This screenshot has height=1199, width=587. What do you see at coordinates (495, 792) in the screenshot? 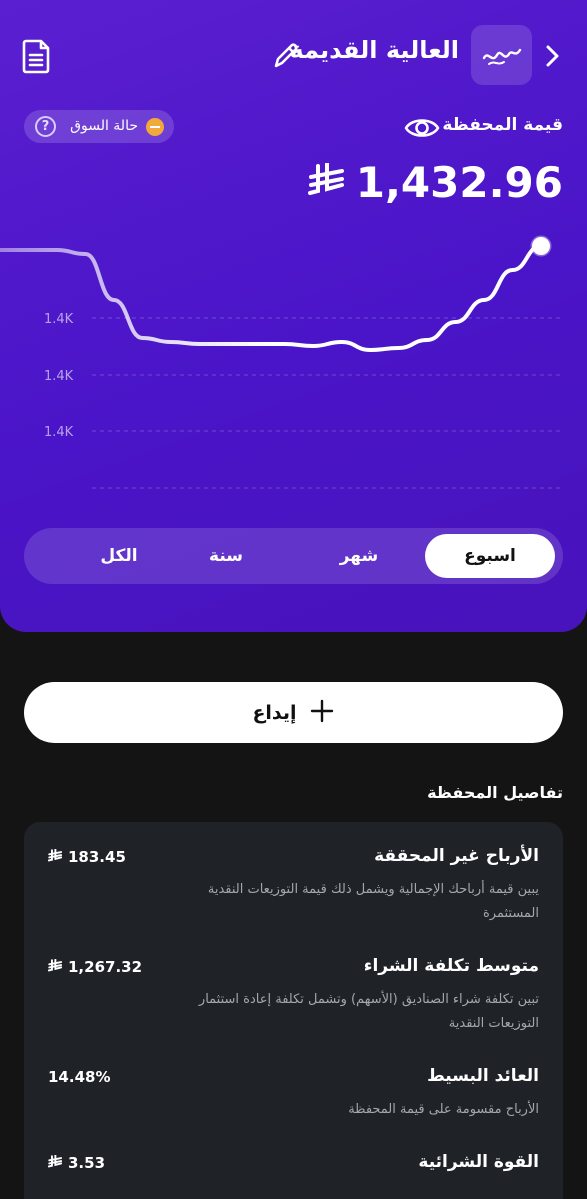
I see `details-section-title: تفاصيل المحفظة` at bounding box center [495, 792].